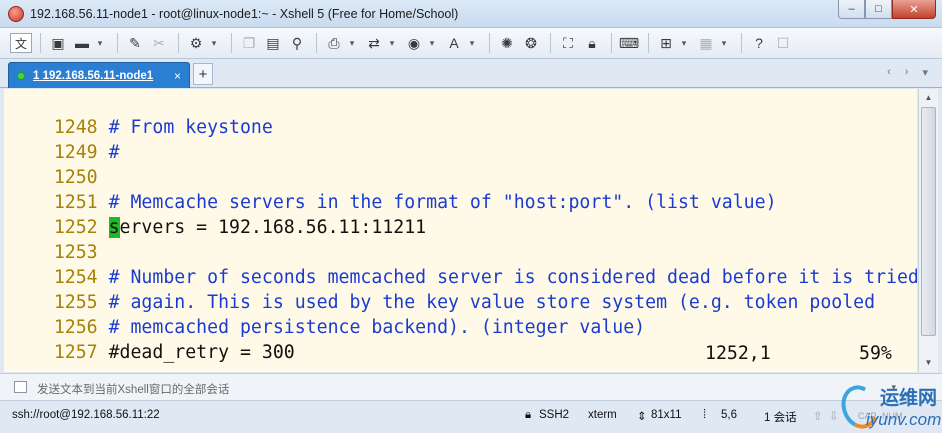 The height and width of the screenshot is (433, 942). I want to click on vim-scroll-percent: 59%, so click(875, 353).